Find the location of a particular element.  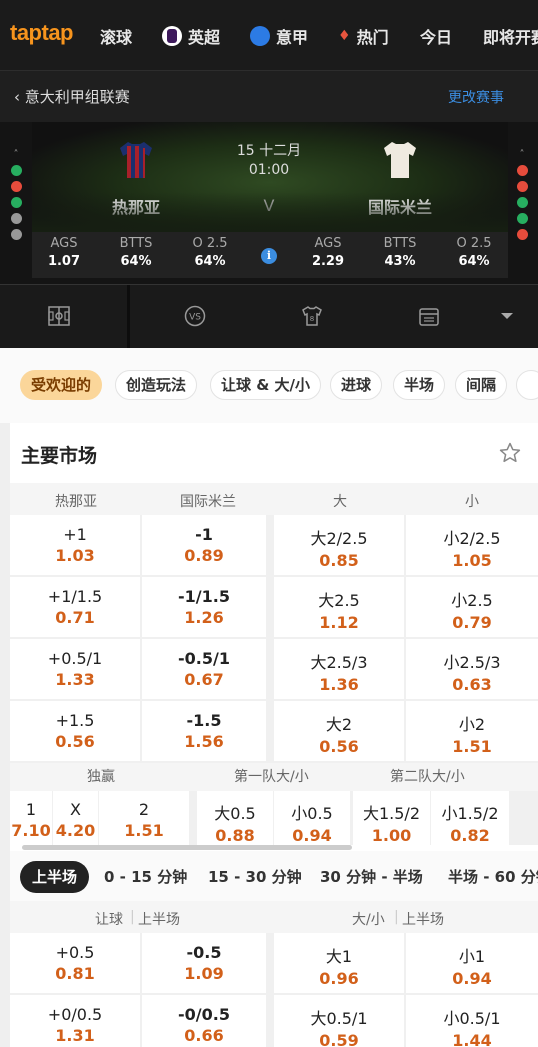

odds-cell: +0/0.5 1.31 is located at coordinates (75, 1021).